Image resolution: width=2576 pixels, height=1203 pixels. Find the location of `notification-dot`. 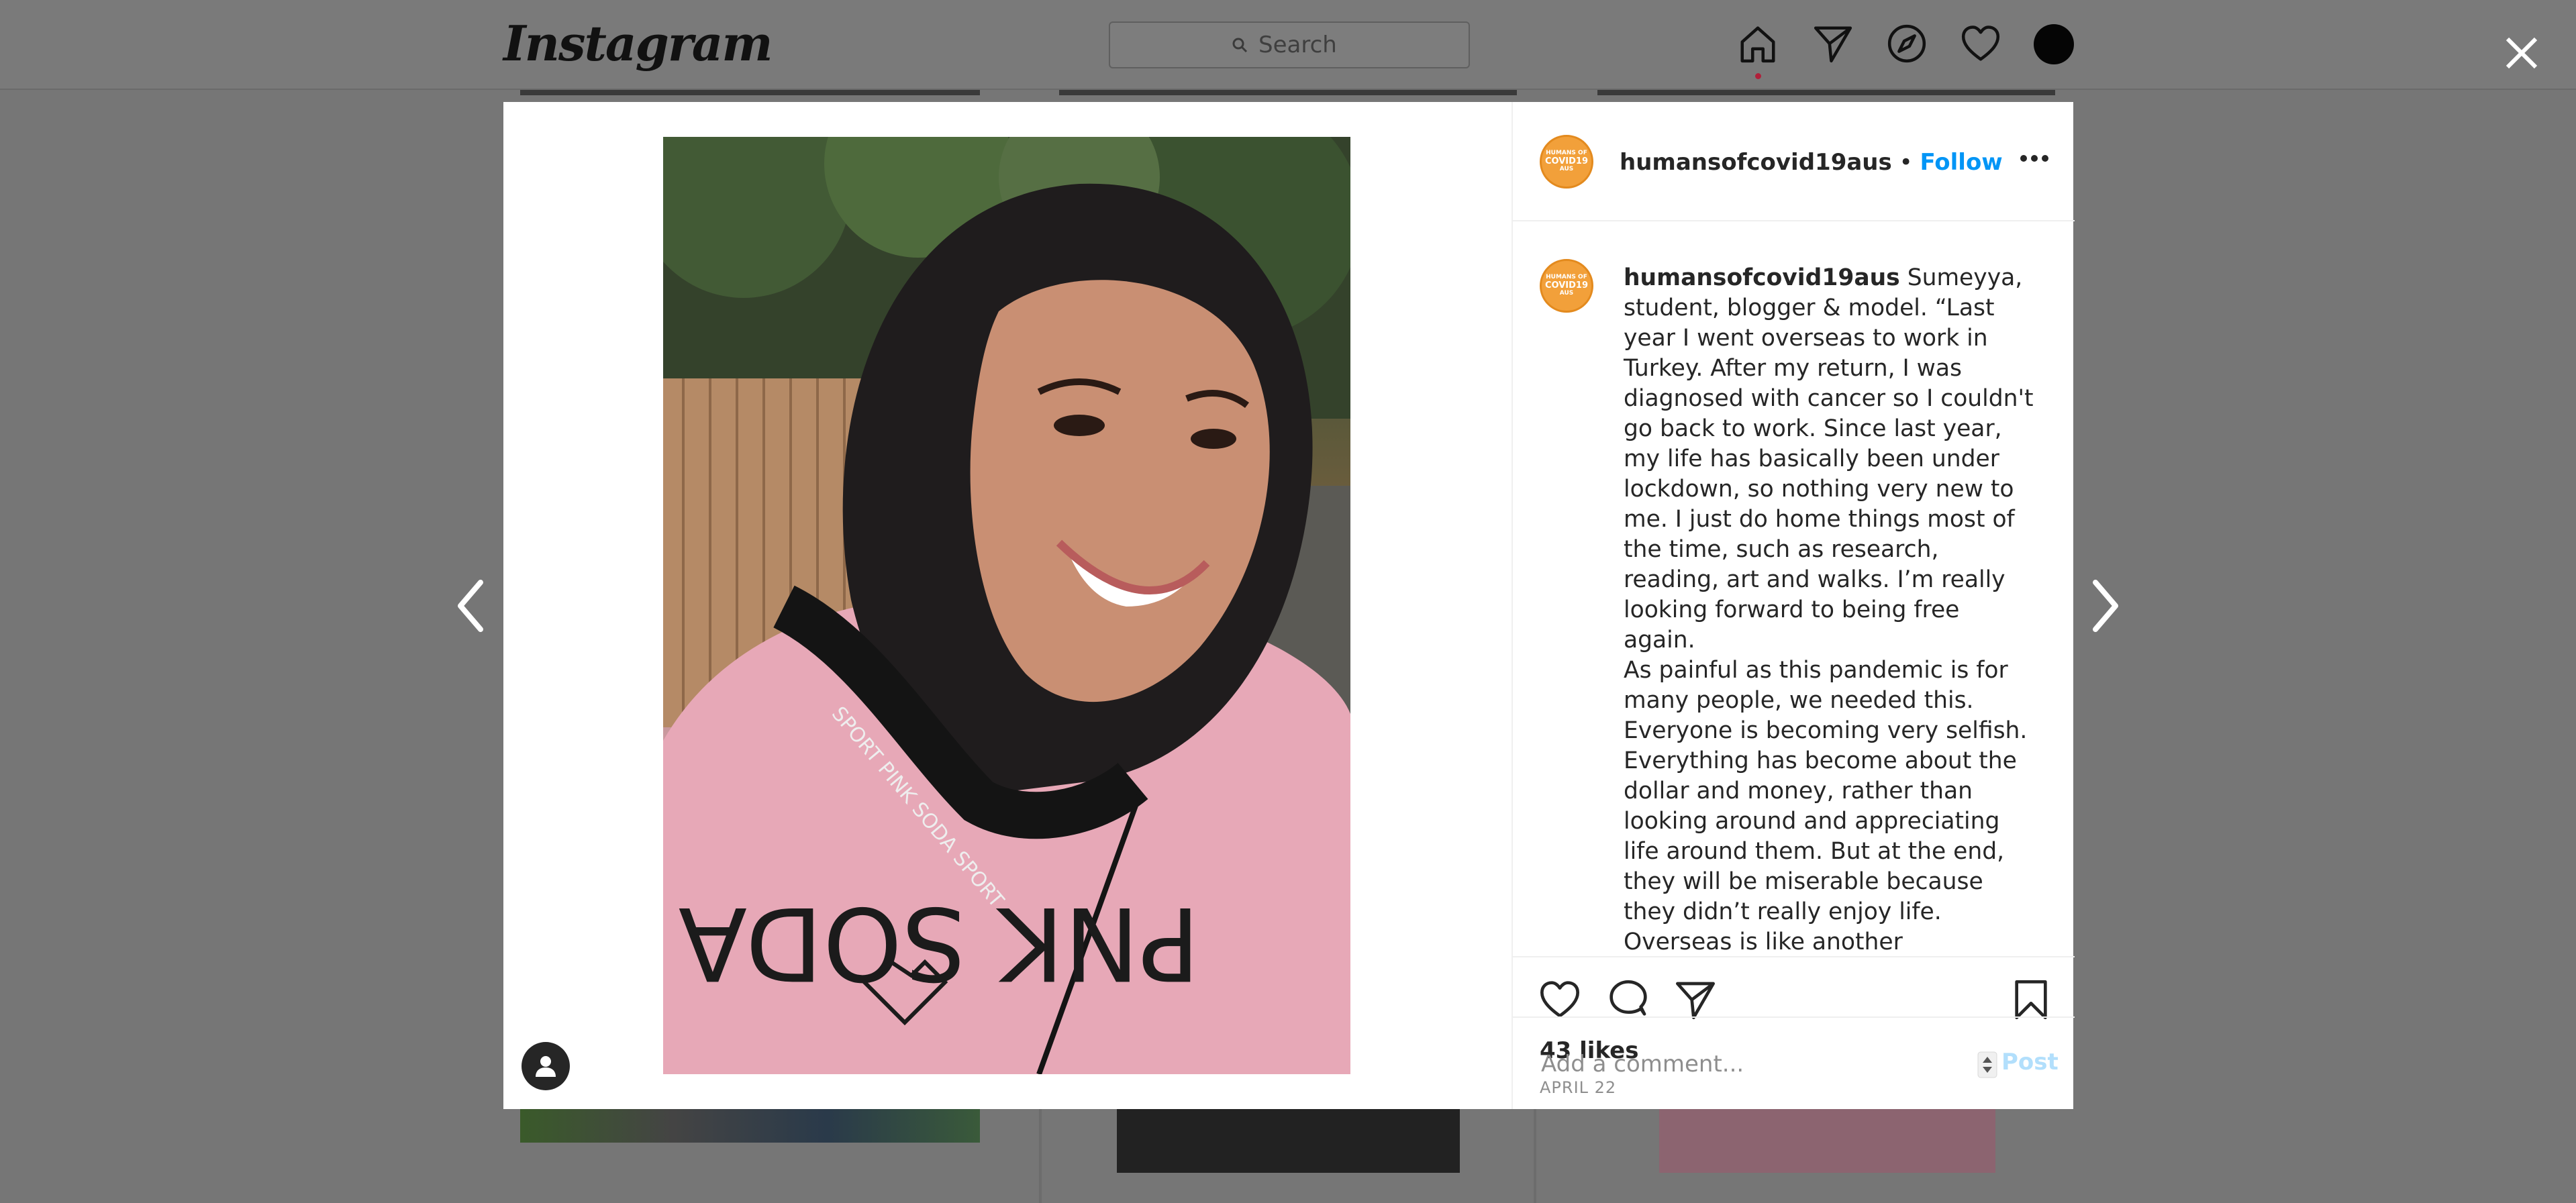

notification-dot is located at coordinates (1758, 76).